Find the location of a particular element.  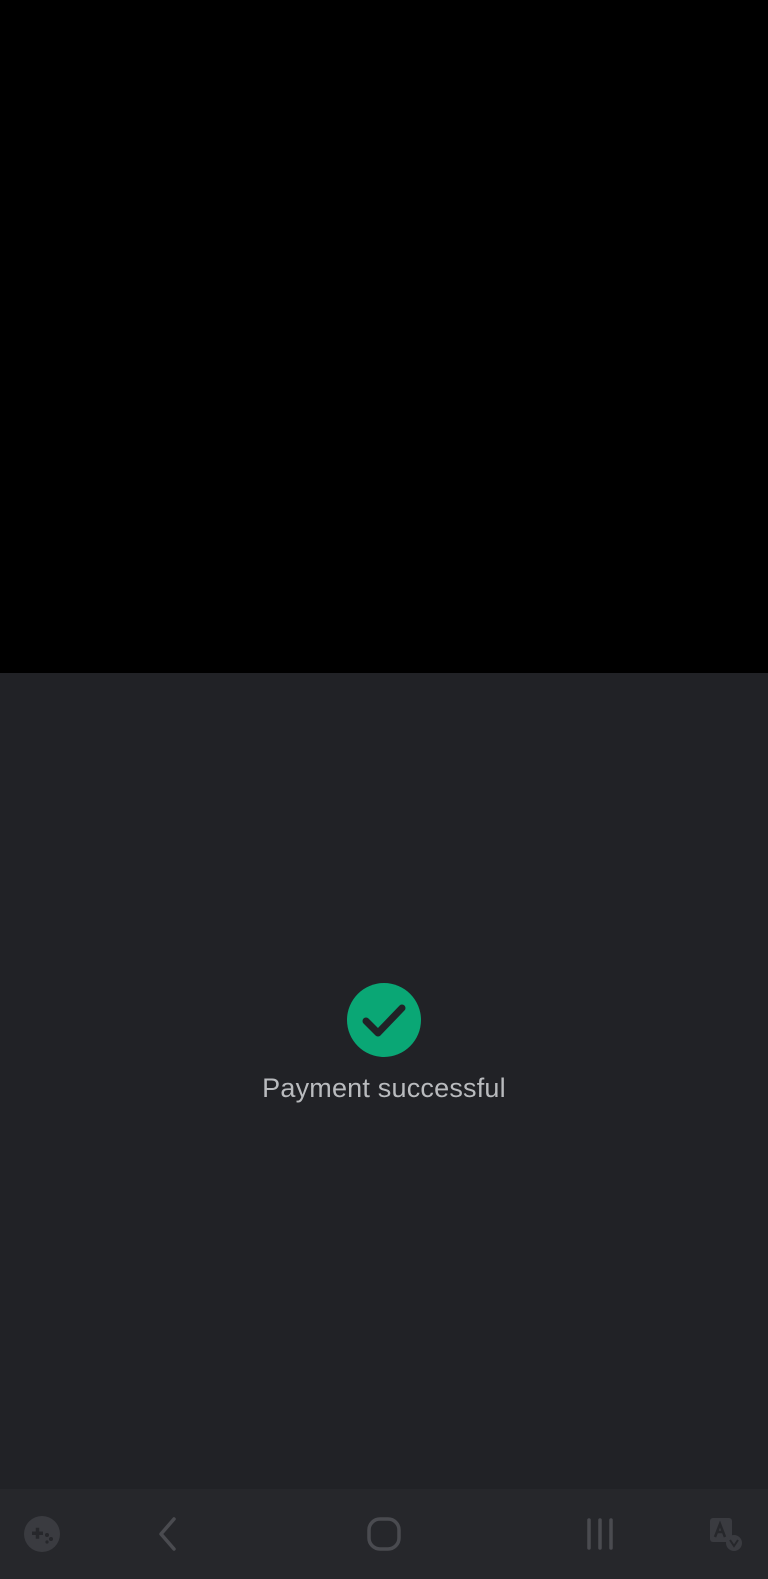

chevron-left-icon is located at coordinates (167, 1534).